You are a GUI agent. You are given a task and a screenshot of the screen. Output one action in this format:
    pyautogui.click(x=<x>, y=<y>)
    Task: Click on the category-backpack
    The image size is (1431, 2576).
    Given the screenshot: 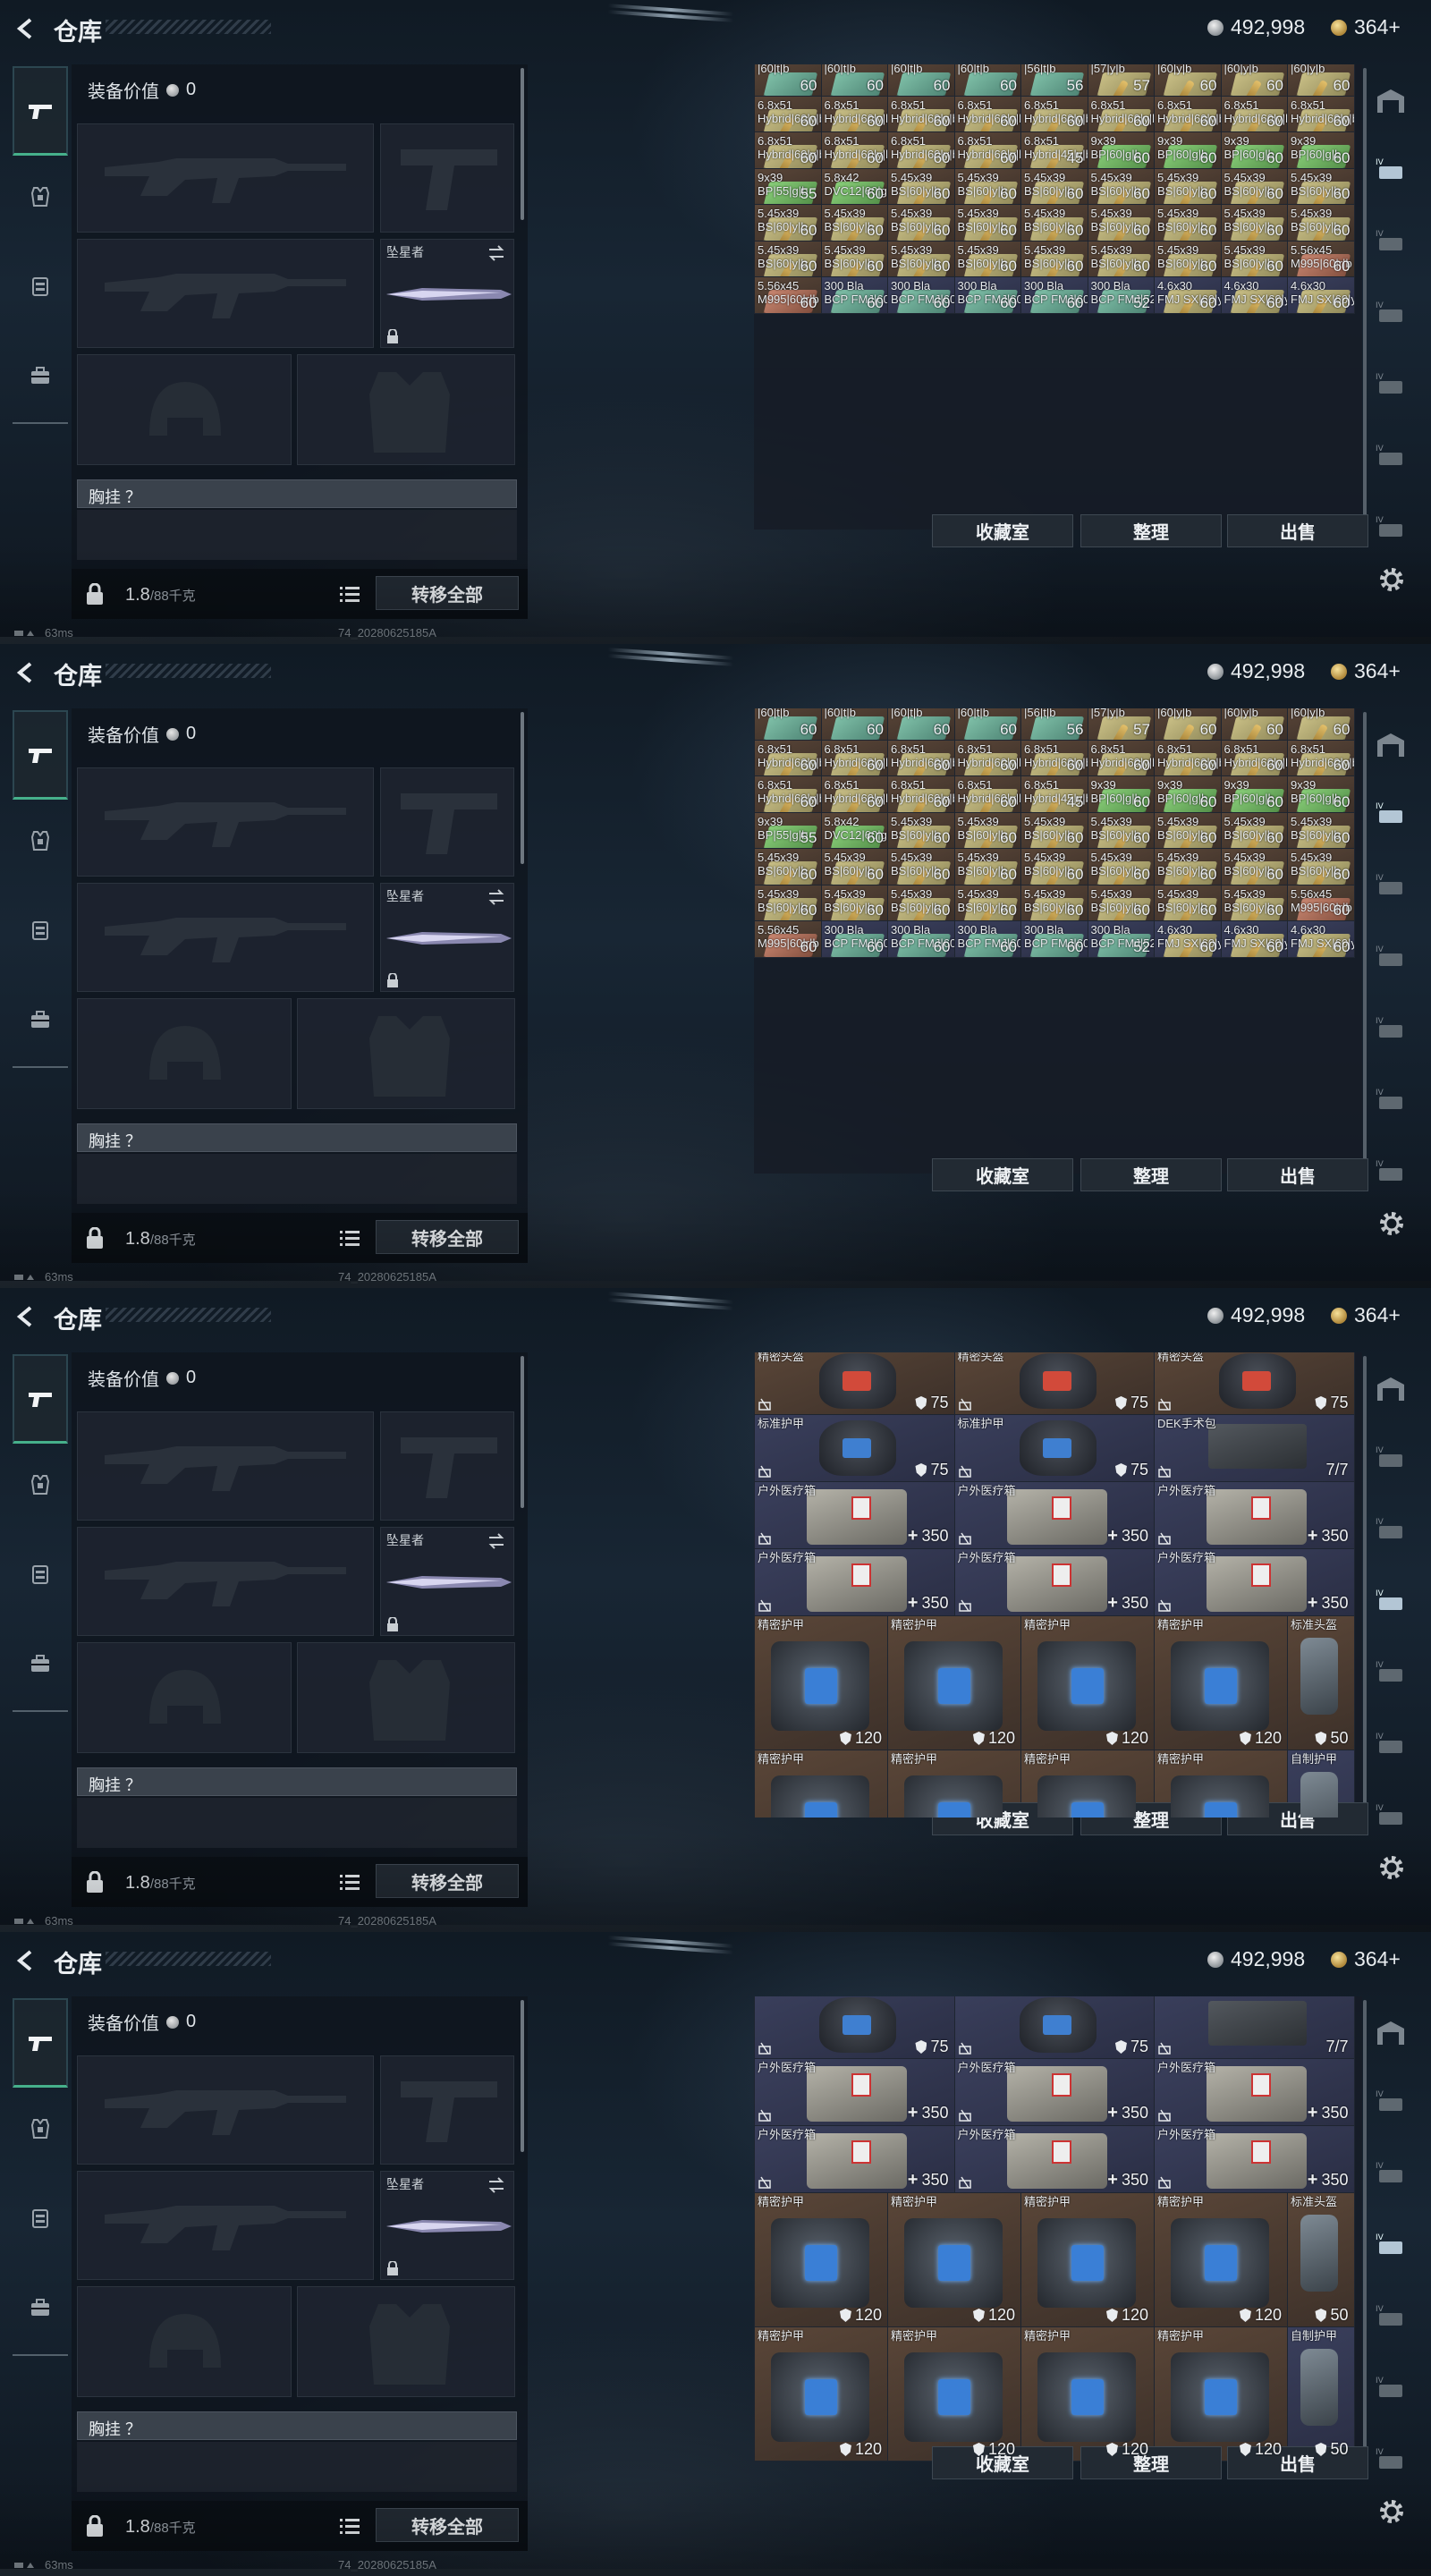 What is the action you would take?
    pyautogui.click(x=41, y=2308)
    